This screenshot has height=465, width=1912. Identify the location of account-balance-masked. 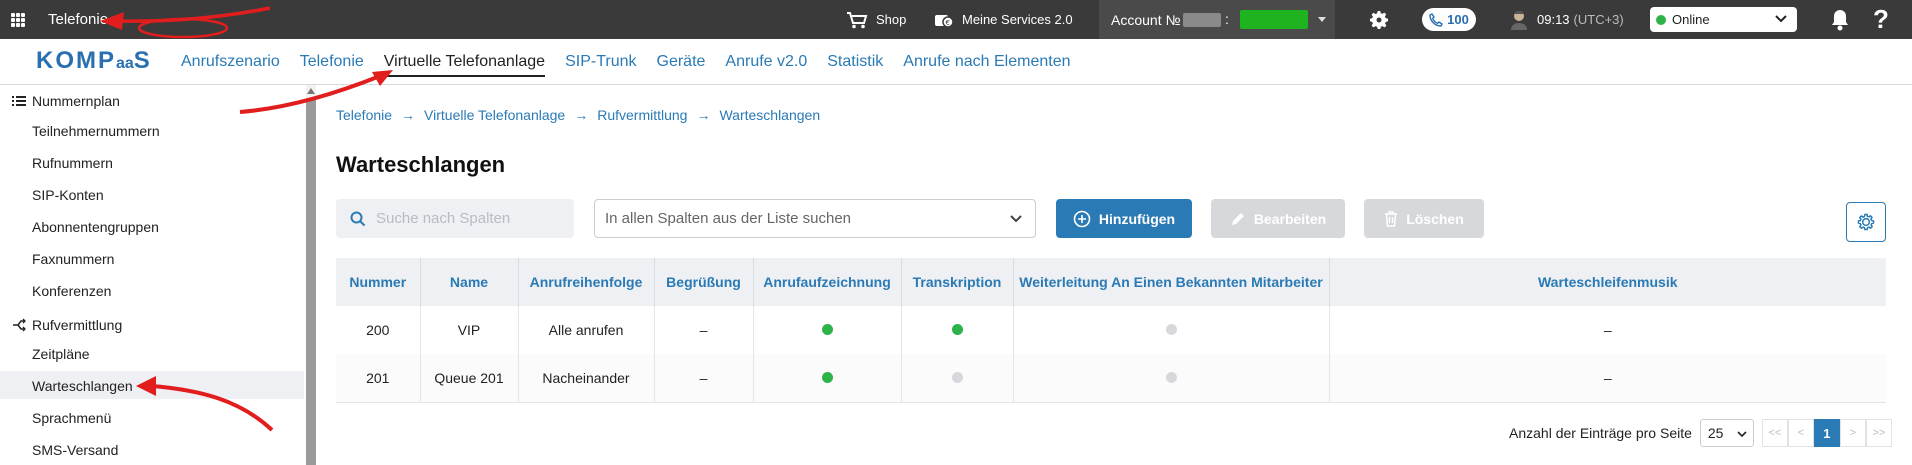
(1274, 19).